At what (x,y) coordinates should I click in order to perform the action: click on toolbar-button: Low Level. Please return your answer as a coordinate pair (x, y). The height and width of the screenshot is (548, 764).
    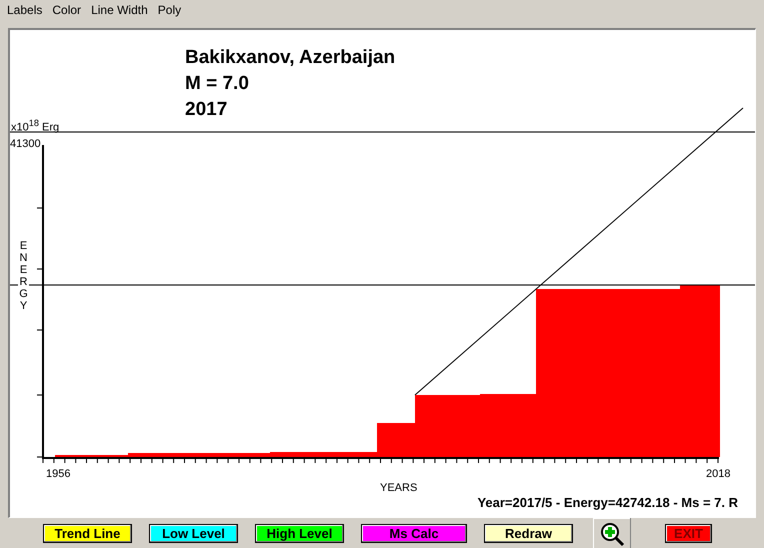
    Looking at the image, I should click on (193, 533).